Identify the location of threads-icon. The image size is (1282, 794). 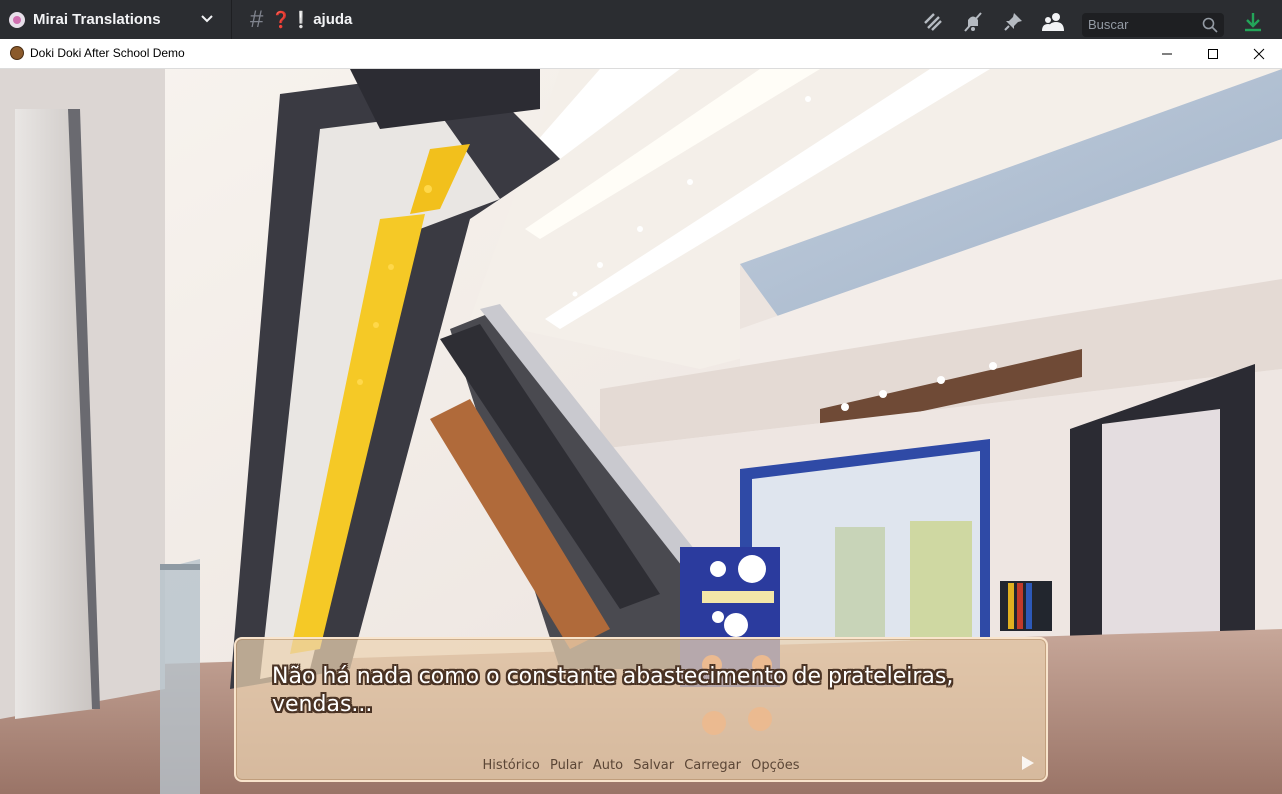
(933, 22).